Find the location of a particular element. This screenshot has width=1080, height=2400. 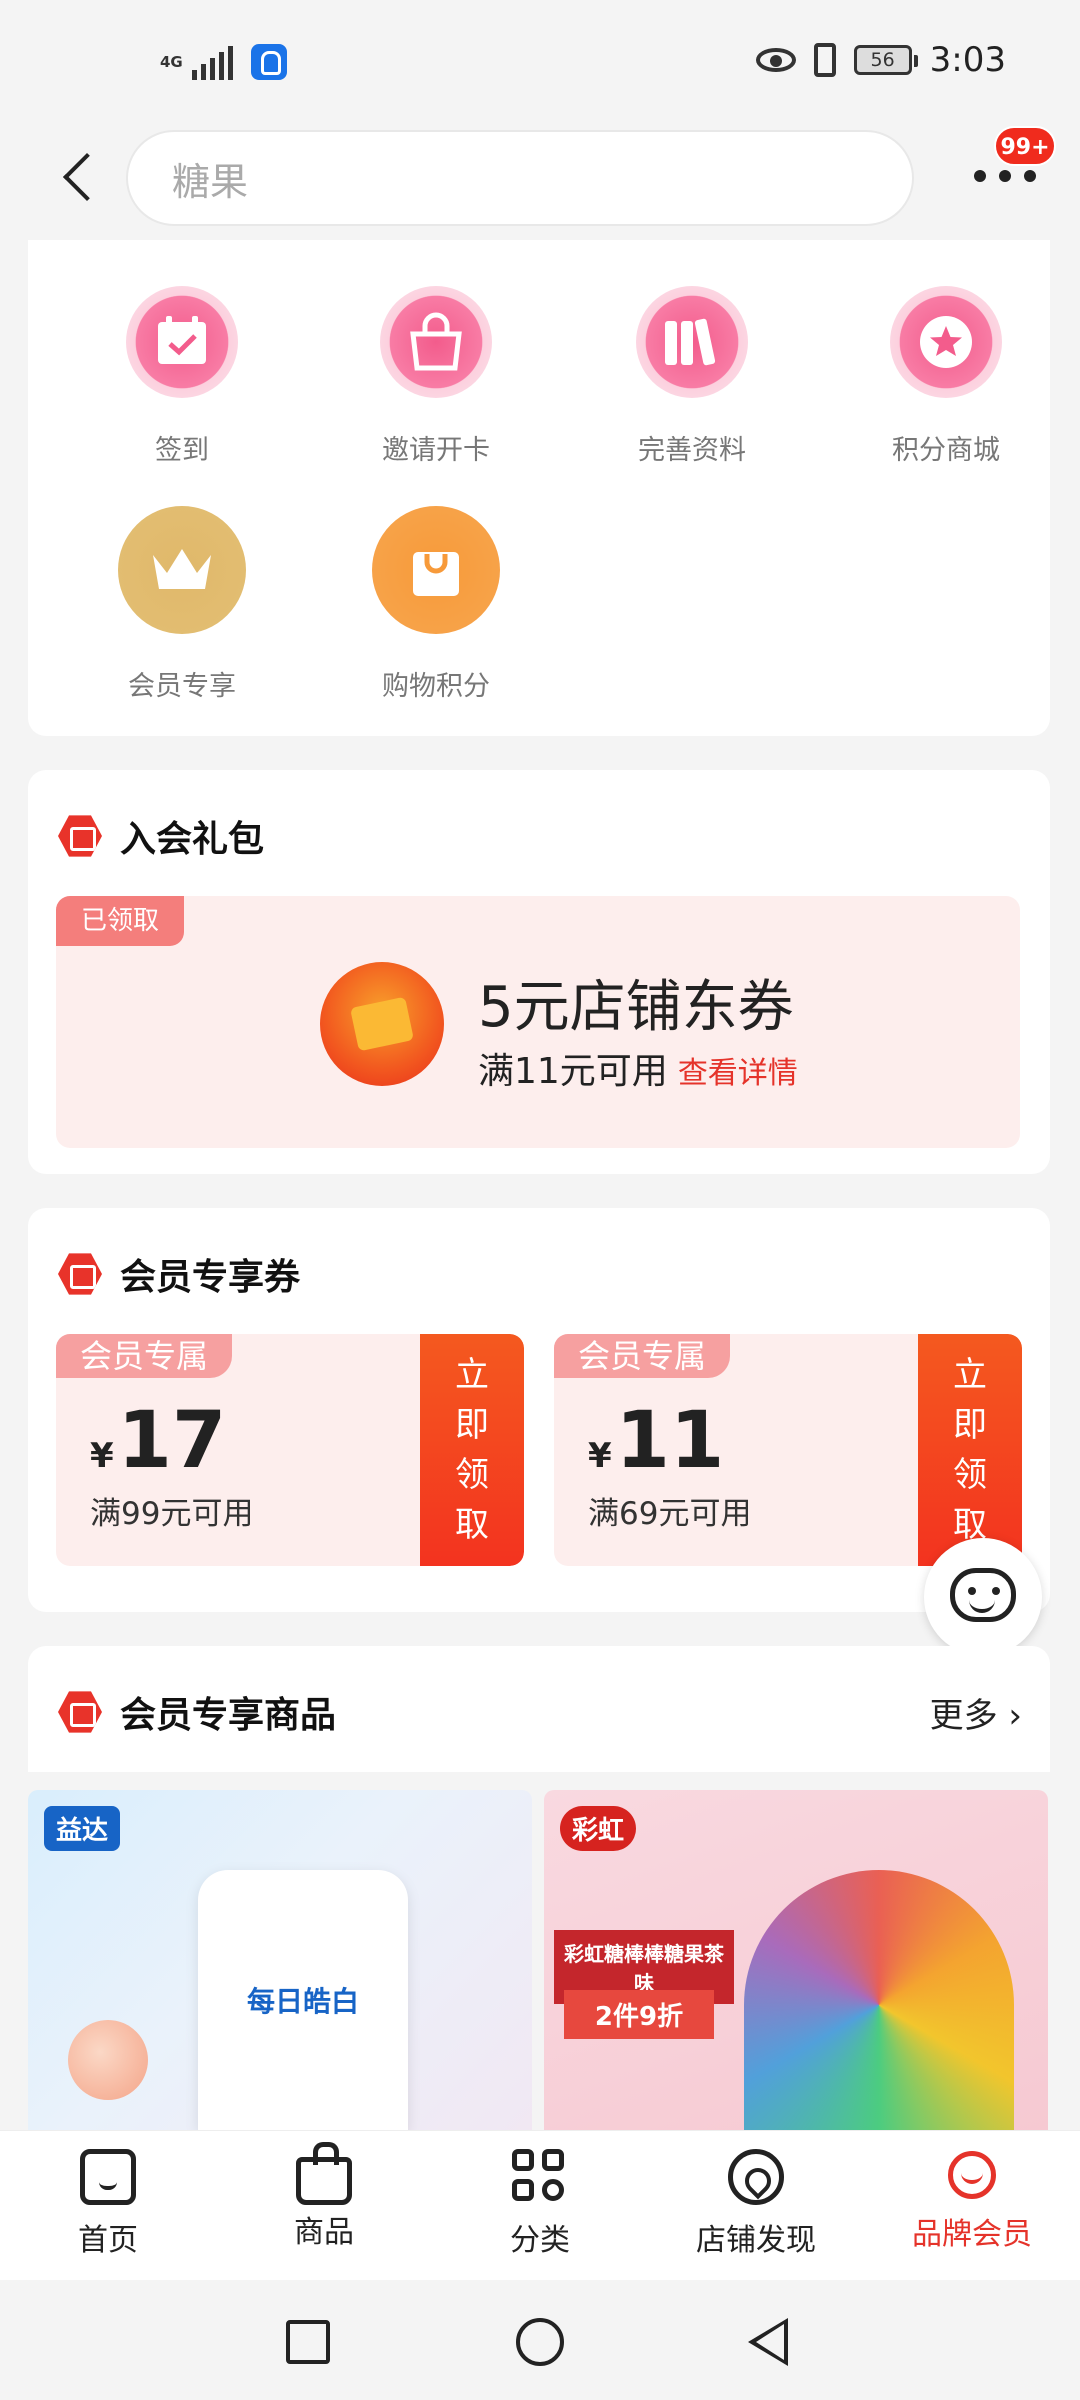

peach-image is located at coordinates (108, 2060).